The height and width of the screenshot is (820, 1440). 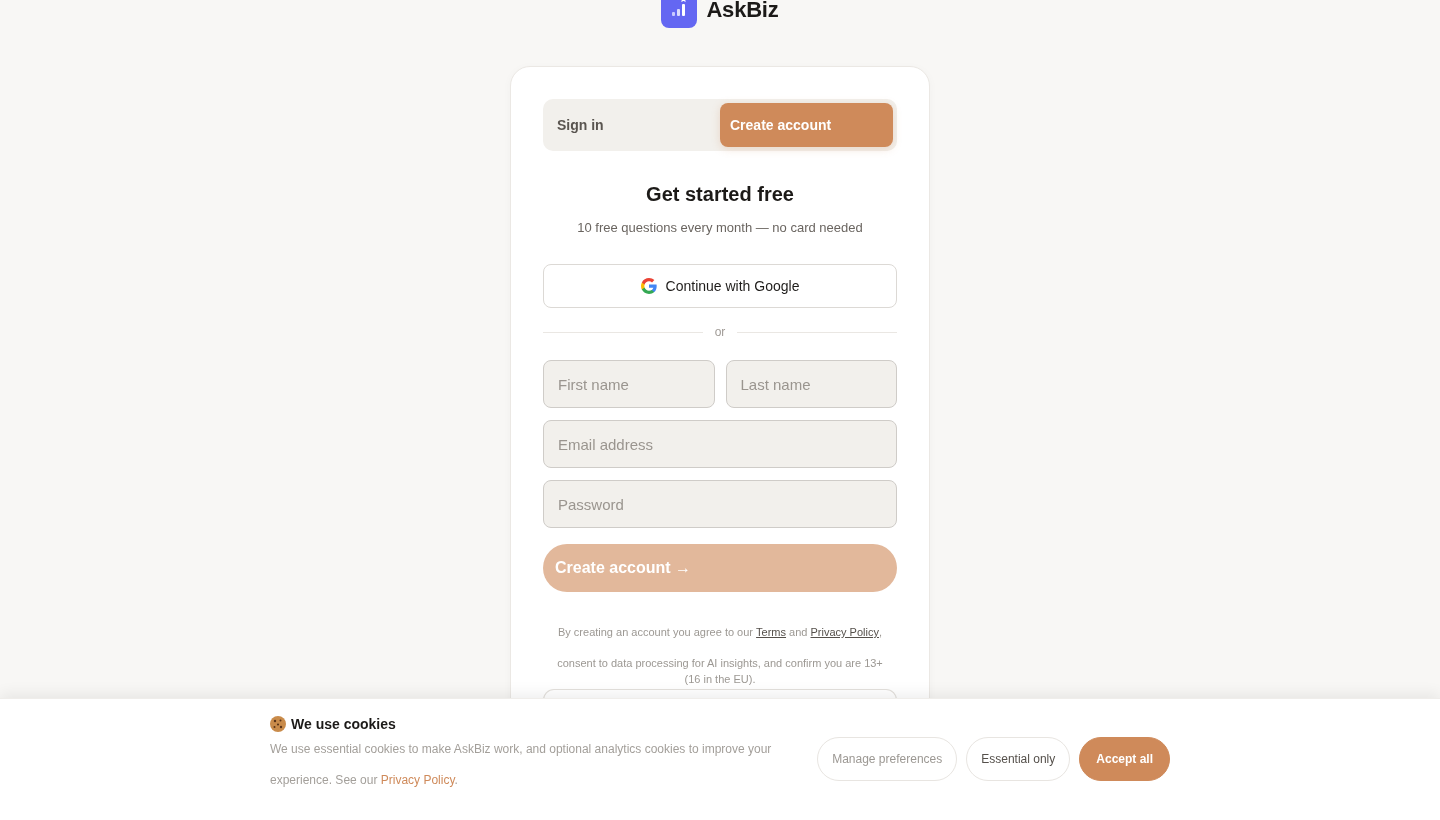 I want to click on cookie-icon, so click(x=278, y=724).